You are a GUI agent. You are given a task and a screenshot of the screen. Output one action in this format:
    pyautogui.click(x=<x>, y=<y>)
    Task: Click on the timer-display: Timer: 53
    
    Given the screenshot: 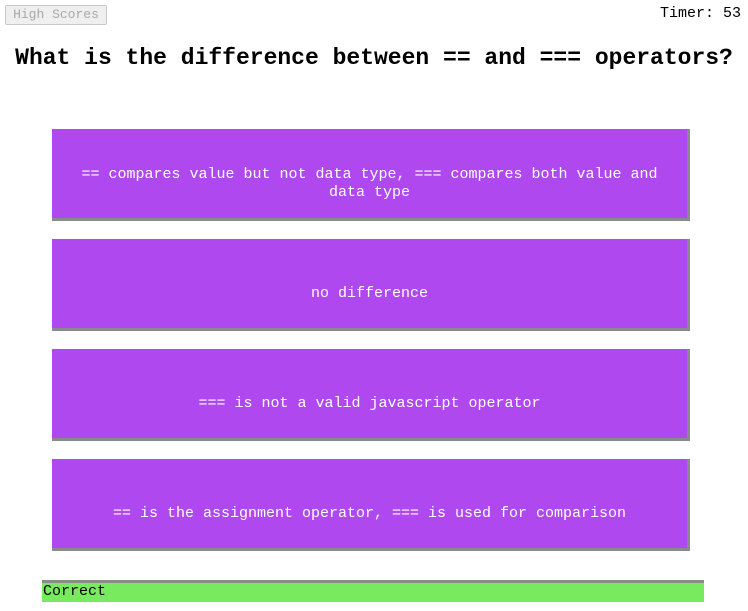 What is the action you would take?
    pyautogui.click(x=700, y=13)
    